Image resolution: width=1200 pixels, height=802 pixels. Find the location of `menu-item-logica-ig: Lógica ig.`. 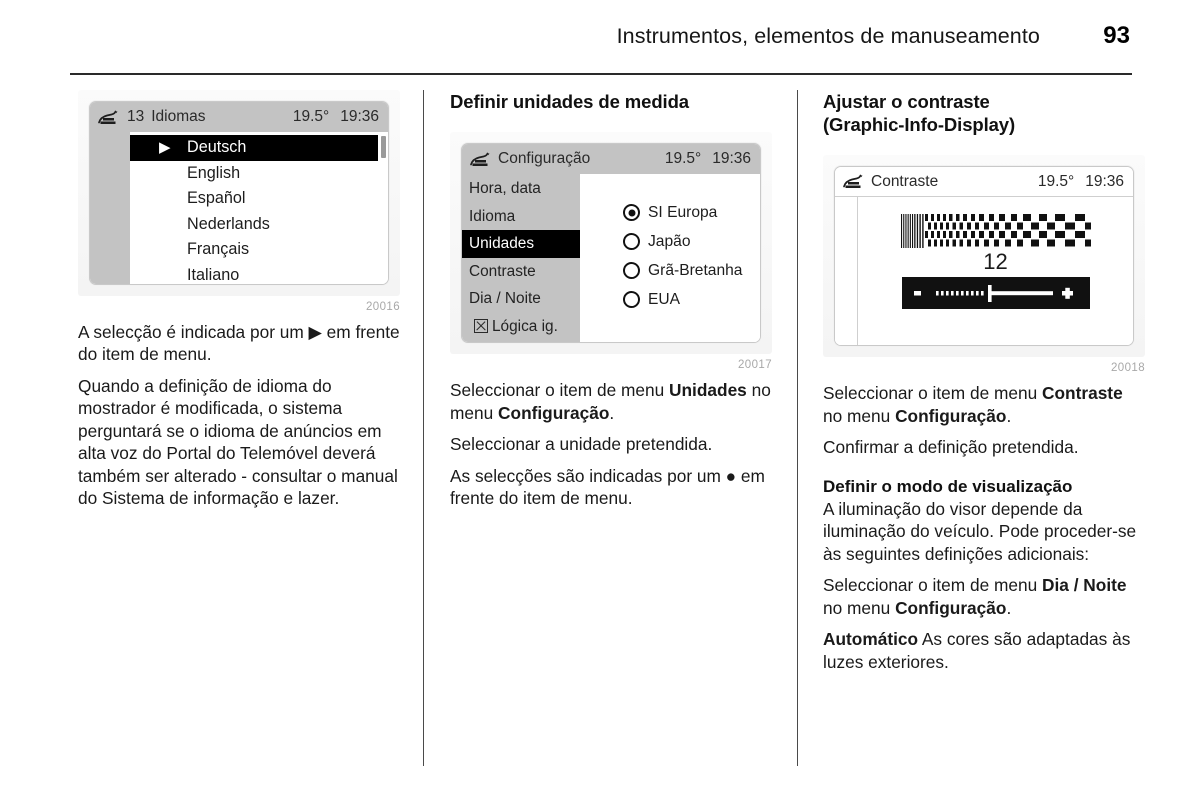

menu-item-logica-ig: Lógica ig. is located at coordinates (521, 327).